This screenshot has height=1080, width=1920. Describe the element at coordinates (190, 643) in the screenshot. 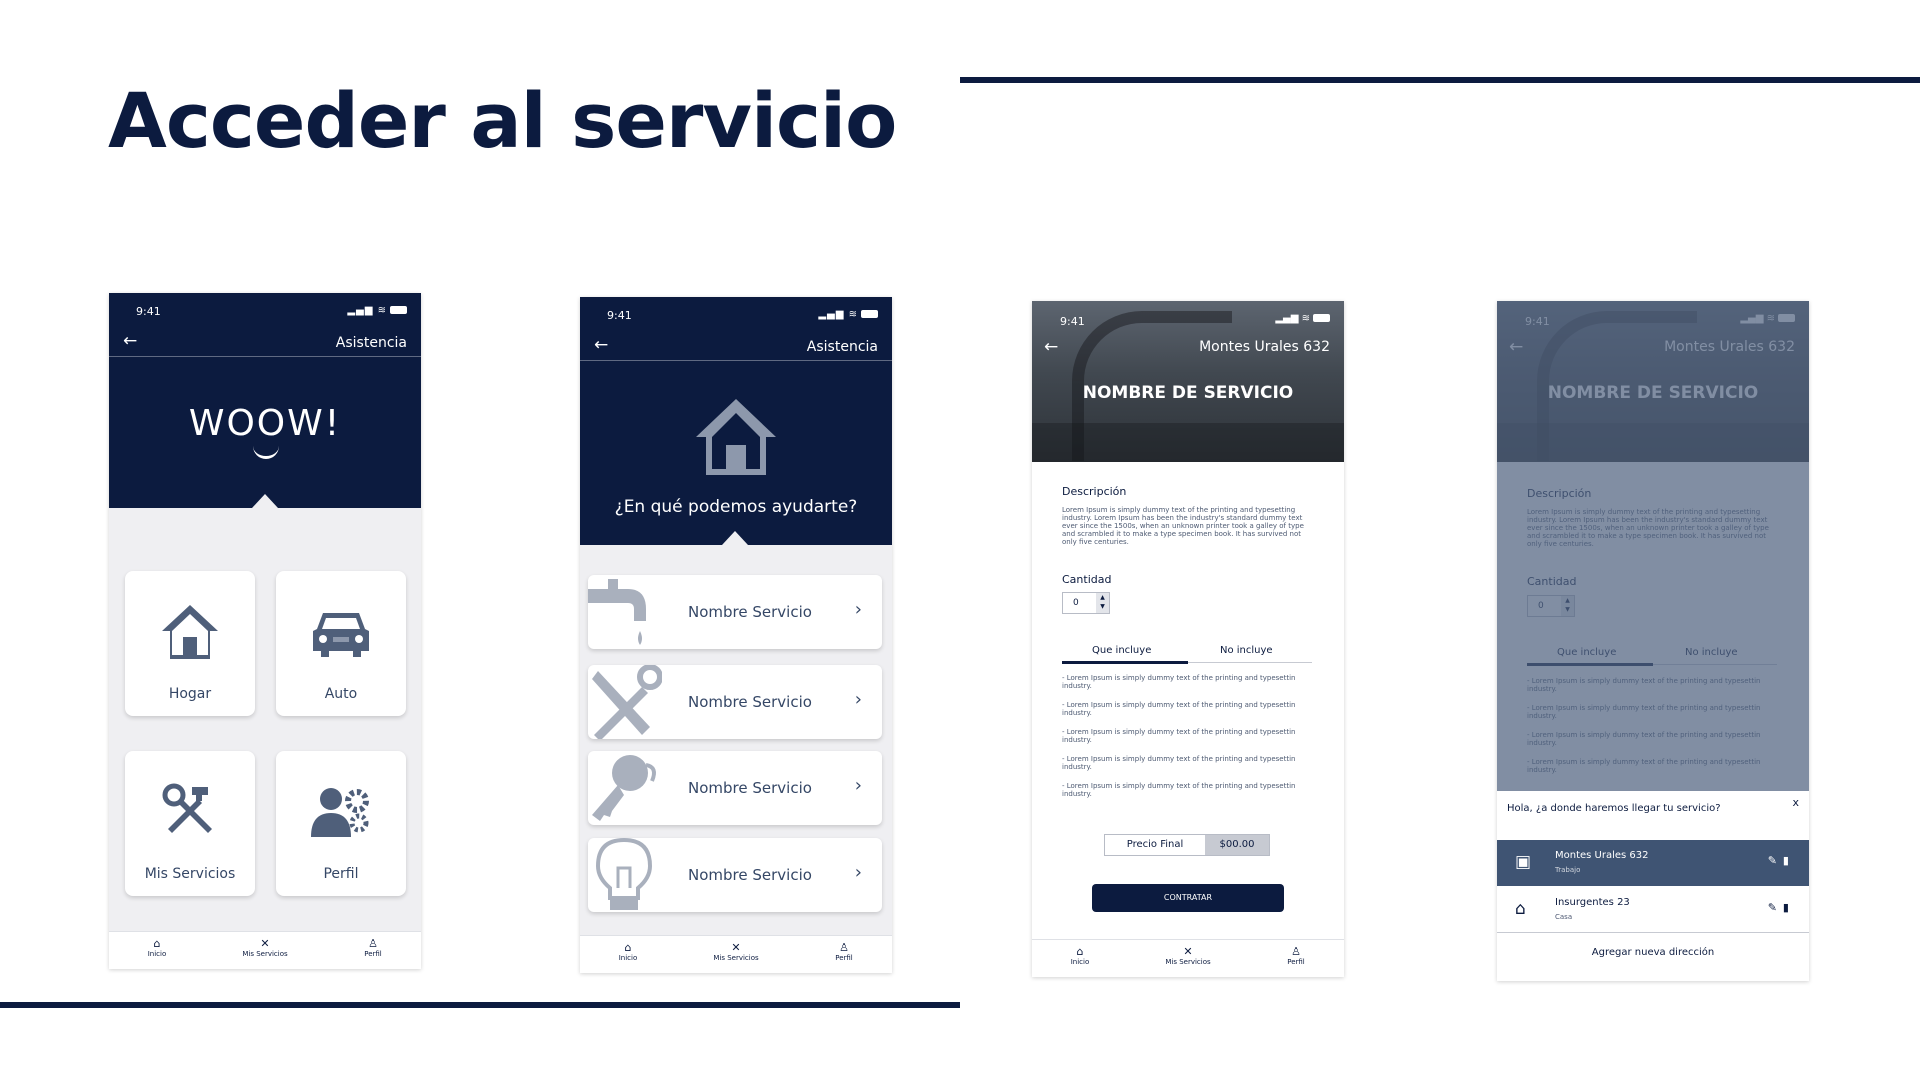

I see `tile-hogar: Hogar` at that location.